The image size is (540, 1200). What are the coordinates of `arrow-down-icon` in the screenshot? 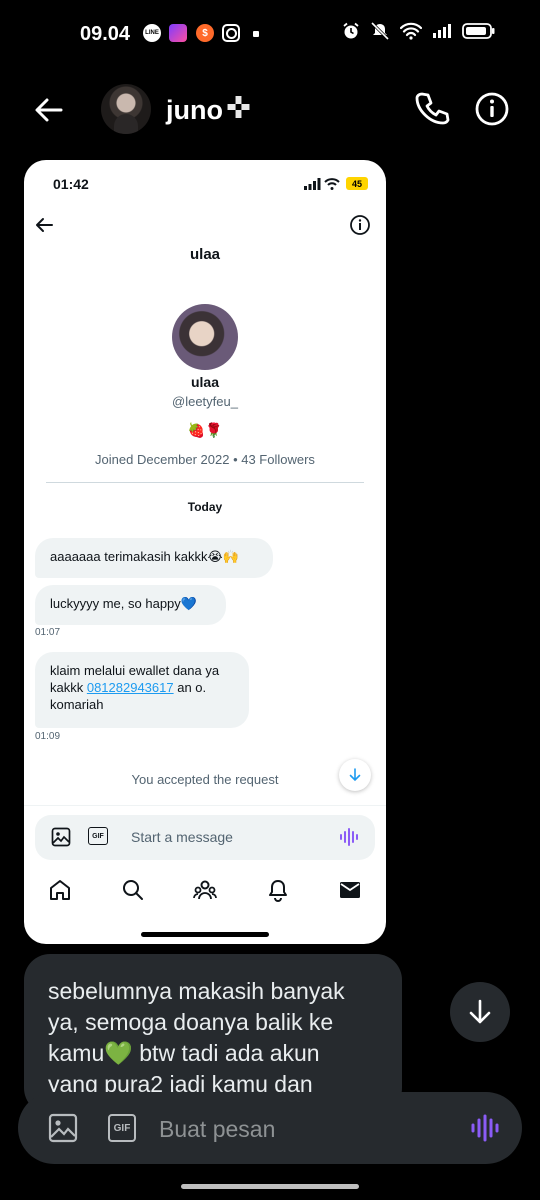 It's located at (480, 1011).